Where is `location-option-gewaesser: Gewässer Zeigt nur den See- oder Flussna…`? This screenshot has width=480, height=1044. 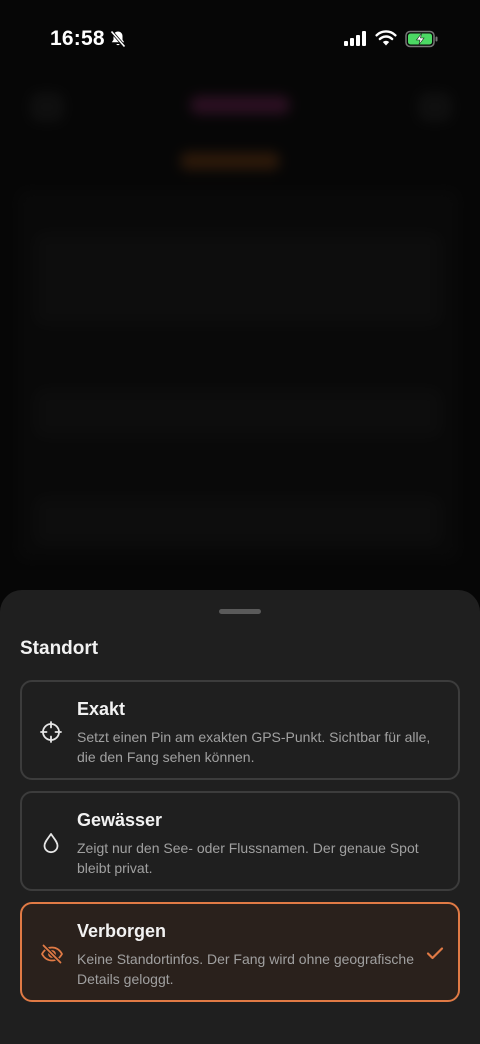 location-option-gewaesser: Gewässer Zeigt nur den See- oder Flussna… is located at coordinates (240, 841).